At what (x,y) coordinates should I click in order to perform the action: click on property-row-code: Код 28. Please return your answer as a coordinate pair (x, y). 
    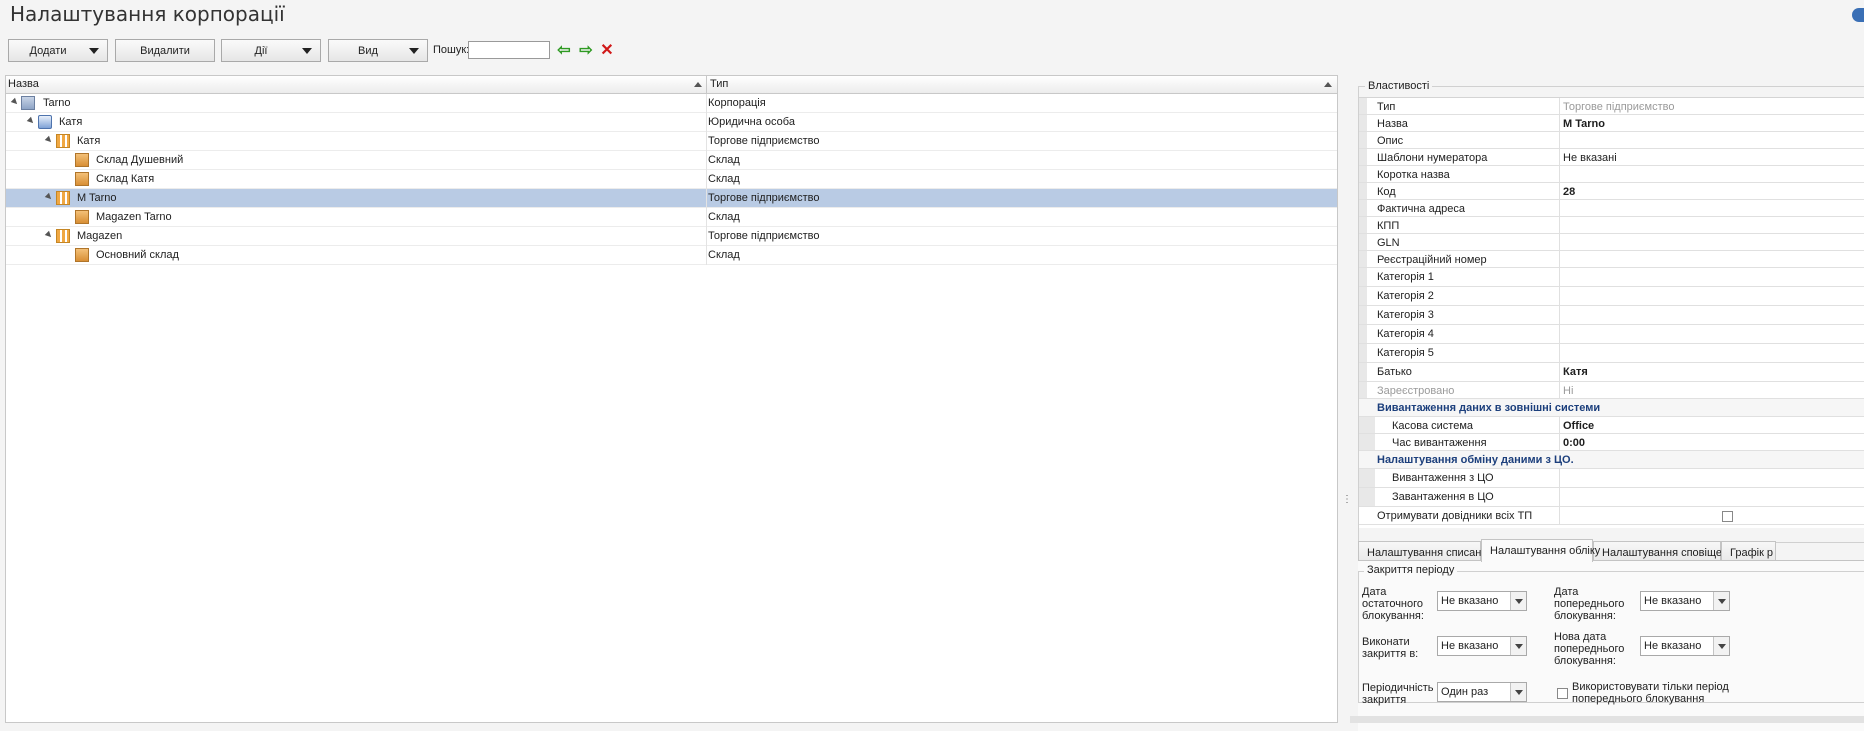
    Looking at the image, I should click on (1611, 191).